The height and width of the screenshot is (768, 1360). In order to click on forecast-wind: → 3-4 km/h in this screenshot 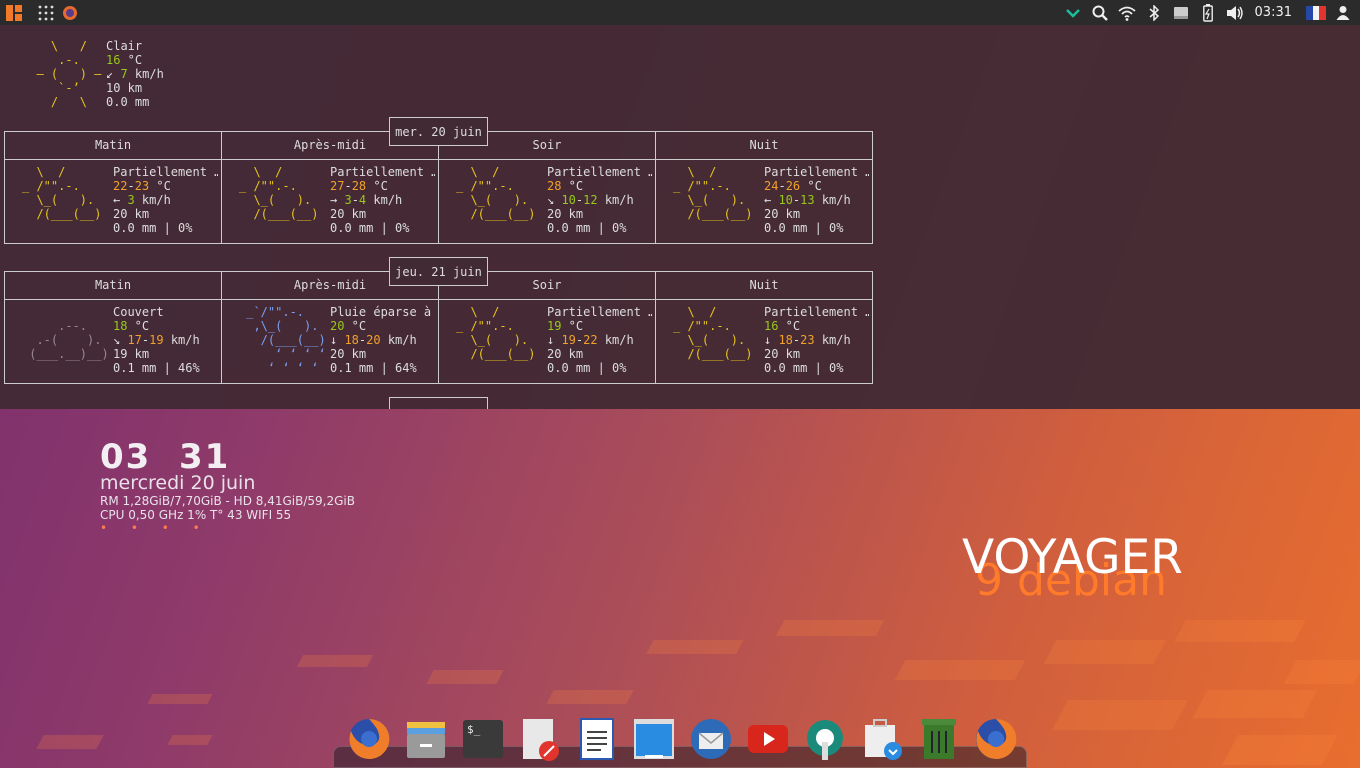, I will do `click(366, 200)`.